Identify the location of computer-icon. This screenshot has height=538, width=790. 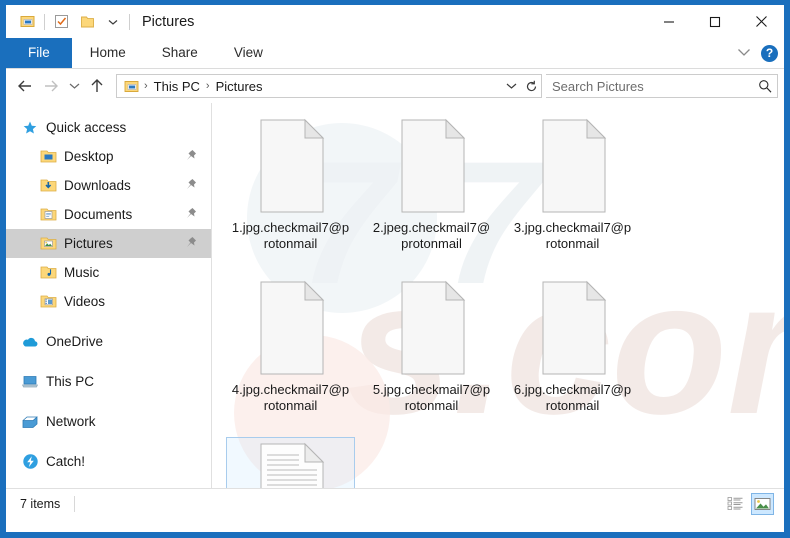
(30, 382).